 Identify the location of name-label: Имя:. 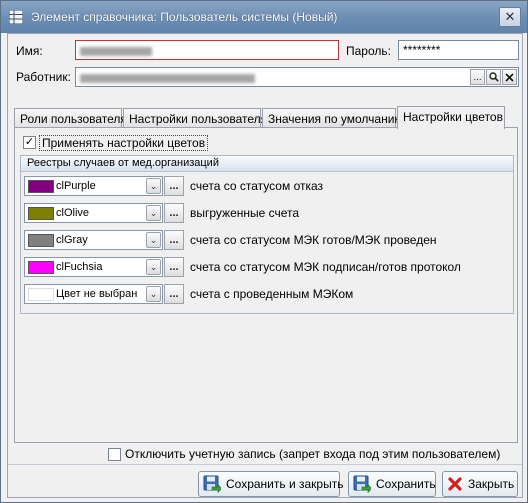
(29, 51).